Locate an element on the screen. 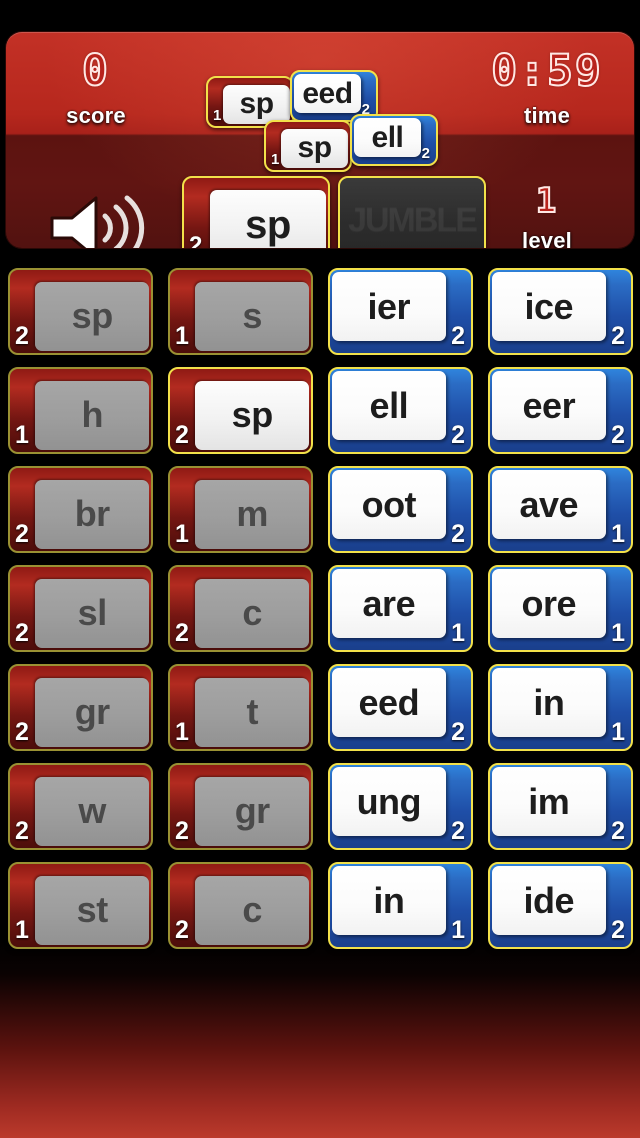 This screenshot has width=640, height=1138. tile-suffix-ide: 2 ide is located at coordinates (560, 905).